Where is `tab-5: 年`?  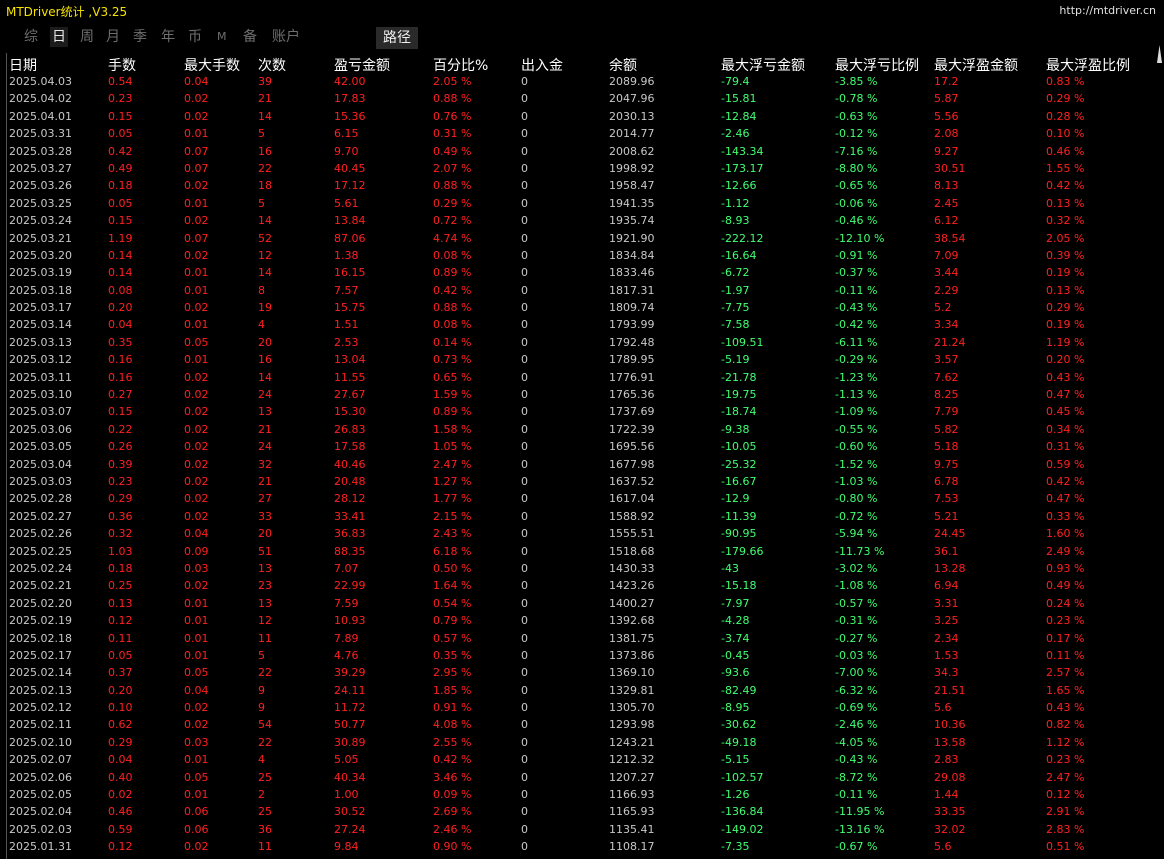 tab-5: 年 is located at coordinates (168, 37).